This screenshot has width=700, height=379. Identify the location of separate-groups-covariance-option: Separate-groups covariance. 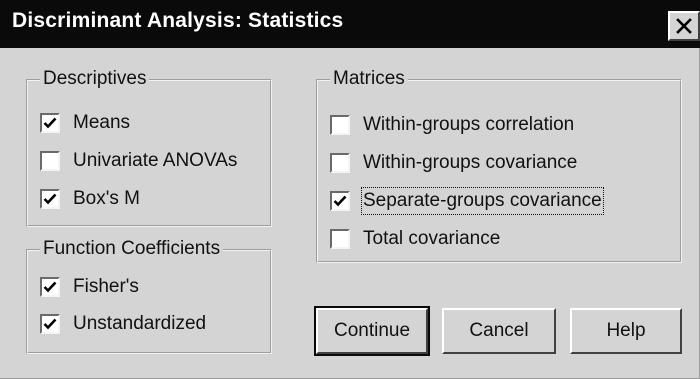
(467, 201).